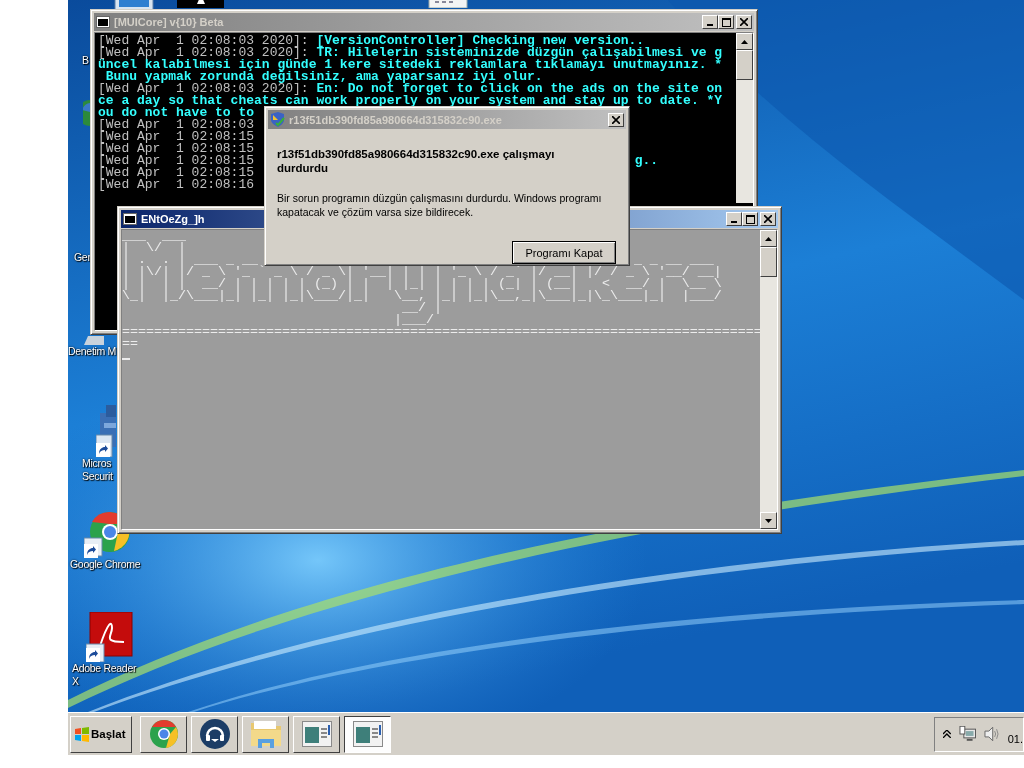 The height and width of the screenshot is (768, 1024). Describe the element at coordinates (410, 89) in the screenshot. I see `console-line: [Wed Apr 1 02:08:03 2020]: En: Do not forget to click on the ads on the site on` at that location.